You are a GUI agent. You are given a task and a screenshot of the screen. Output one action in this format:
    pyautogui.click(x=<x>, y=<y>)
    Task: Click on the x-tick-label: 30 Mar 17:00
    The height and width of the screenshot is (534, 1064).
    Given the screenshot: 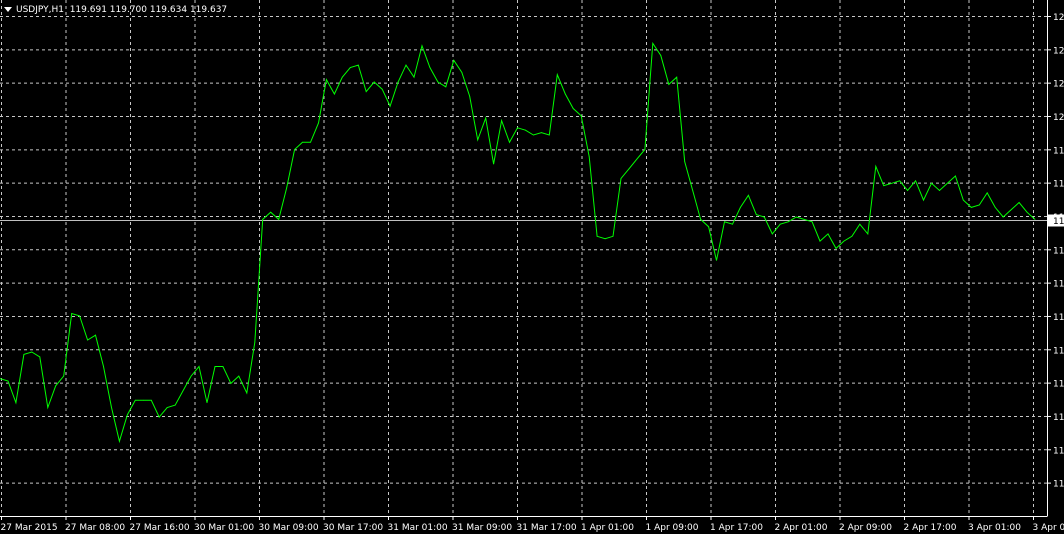 What is the action you would take?
    pyautogui.click(x=353, y=528)
    